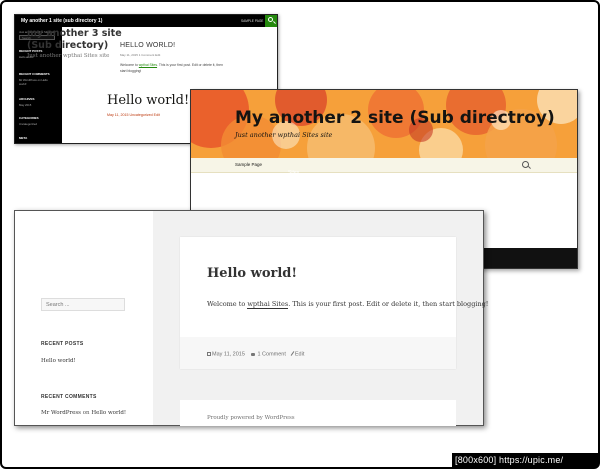 This screenshot has width=600, height=469. What do you see at coordinates (108, 413) in the screenshot?
I see `site3-comment-post-link: Hello world!` at bounding box center [108, 413].